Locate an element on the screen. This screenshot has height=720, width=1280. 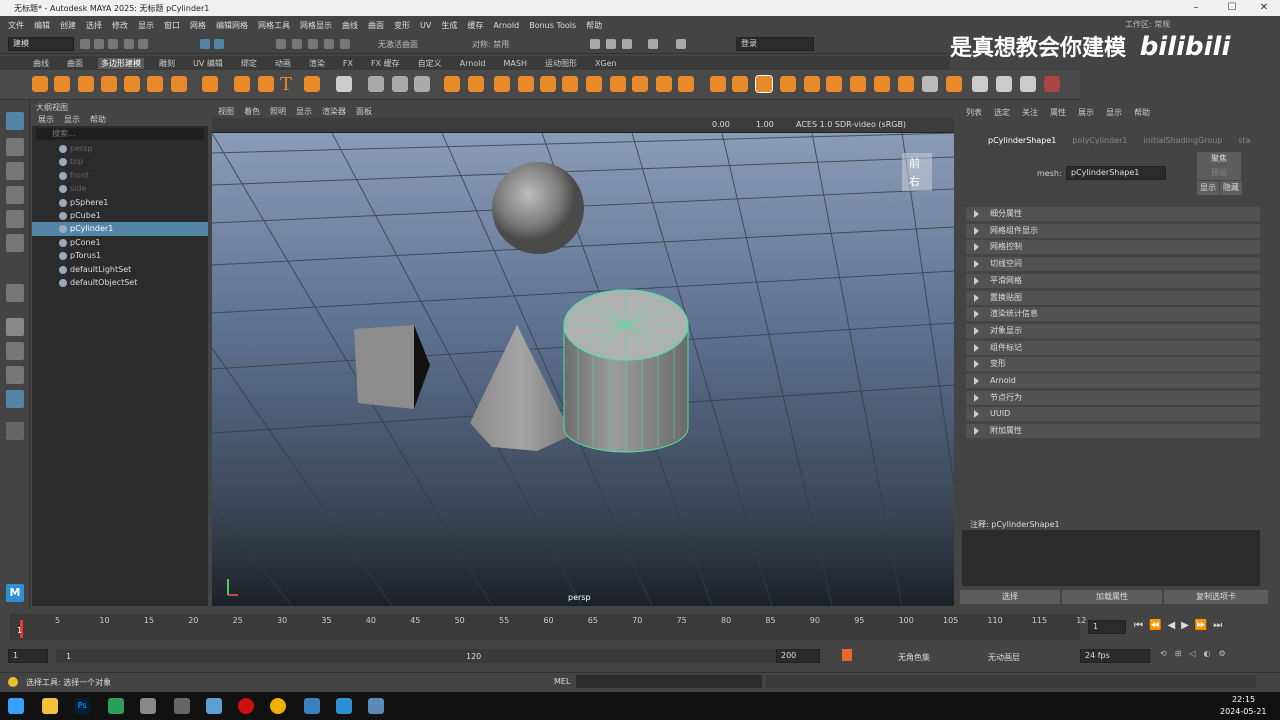
time-tick: 70 is located at coordinates (637, 620).